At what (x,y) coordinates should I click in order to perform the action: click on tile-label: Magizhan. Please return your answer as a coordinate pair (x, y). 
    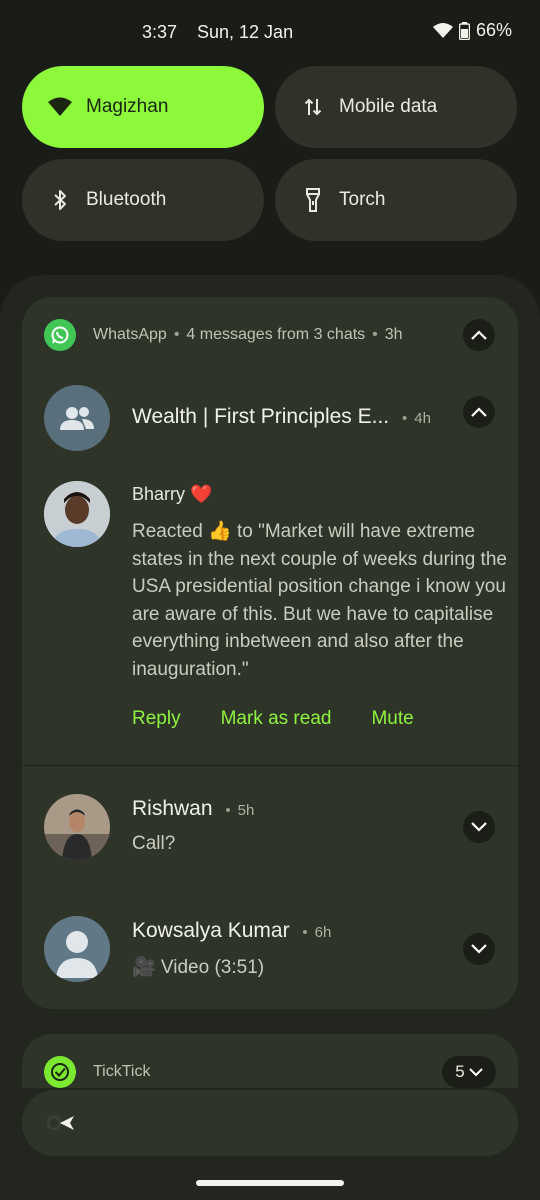
    Looking at the image, I should click on (127, 106).